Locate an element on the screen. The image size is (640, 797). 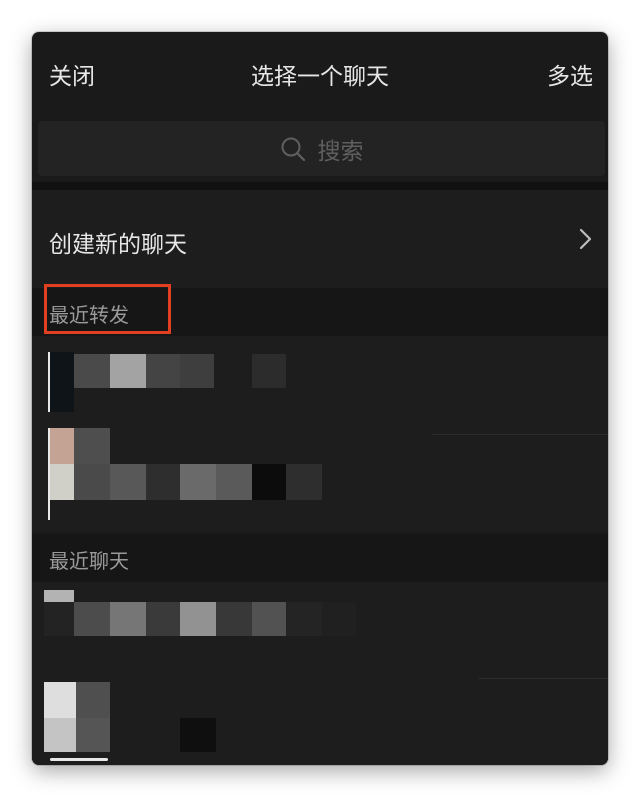
search-icon is located at coordinates (293, 149).